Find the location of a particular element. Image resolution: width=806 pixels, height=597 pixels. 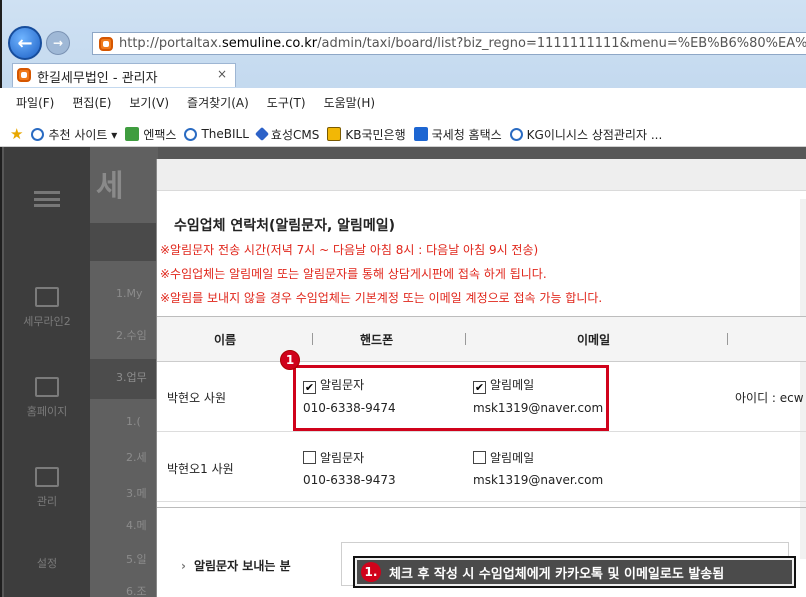

sidebar-label: 홈페이지 is located at coordinates (47, 411).